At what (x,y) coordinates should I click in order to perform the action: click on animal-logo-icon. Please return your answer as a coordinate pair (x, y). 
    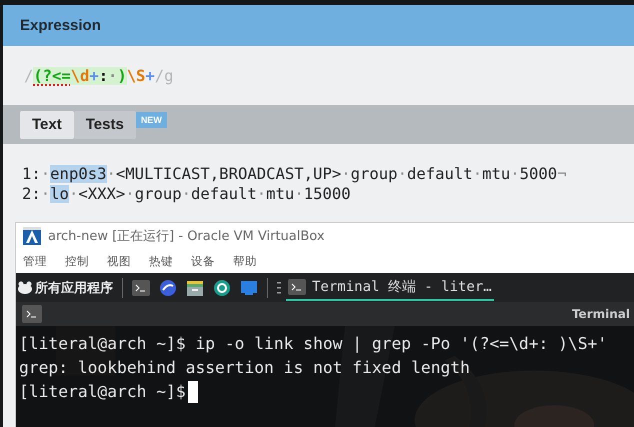
    Looking at the image, I should click on (25, 287).